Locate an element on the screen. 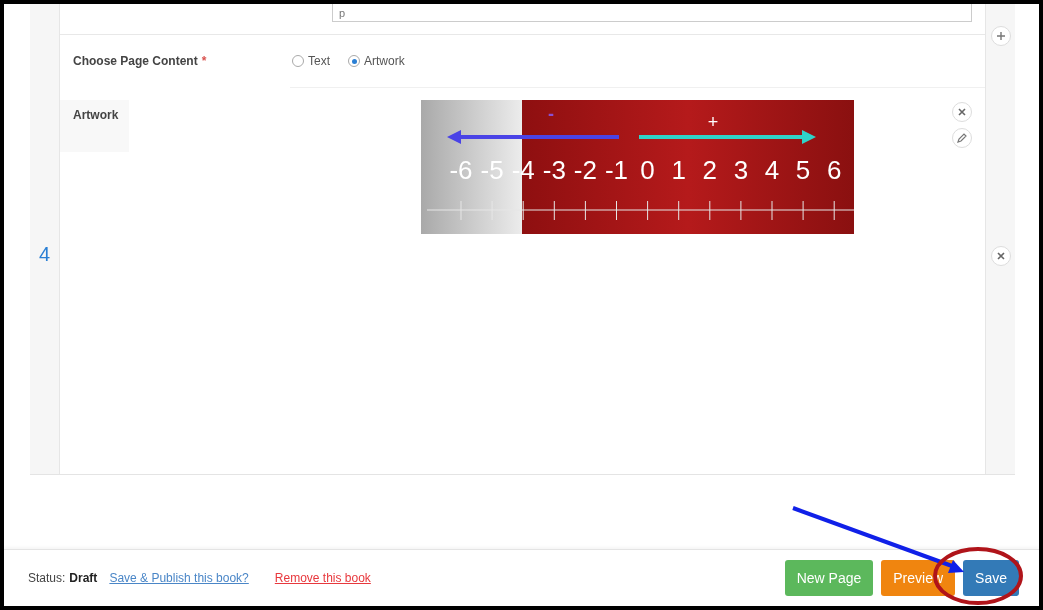 The image size is (1043, 610). number-label: 4 is located at coordinates (772, 170).